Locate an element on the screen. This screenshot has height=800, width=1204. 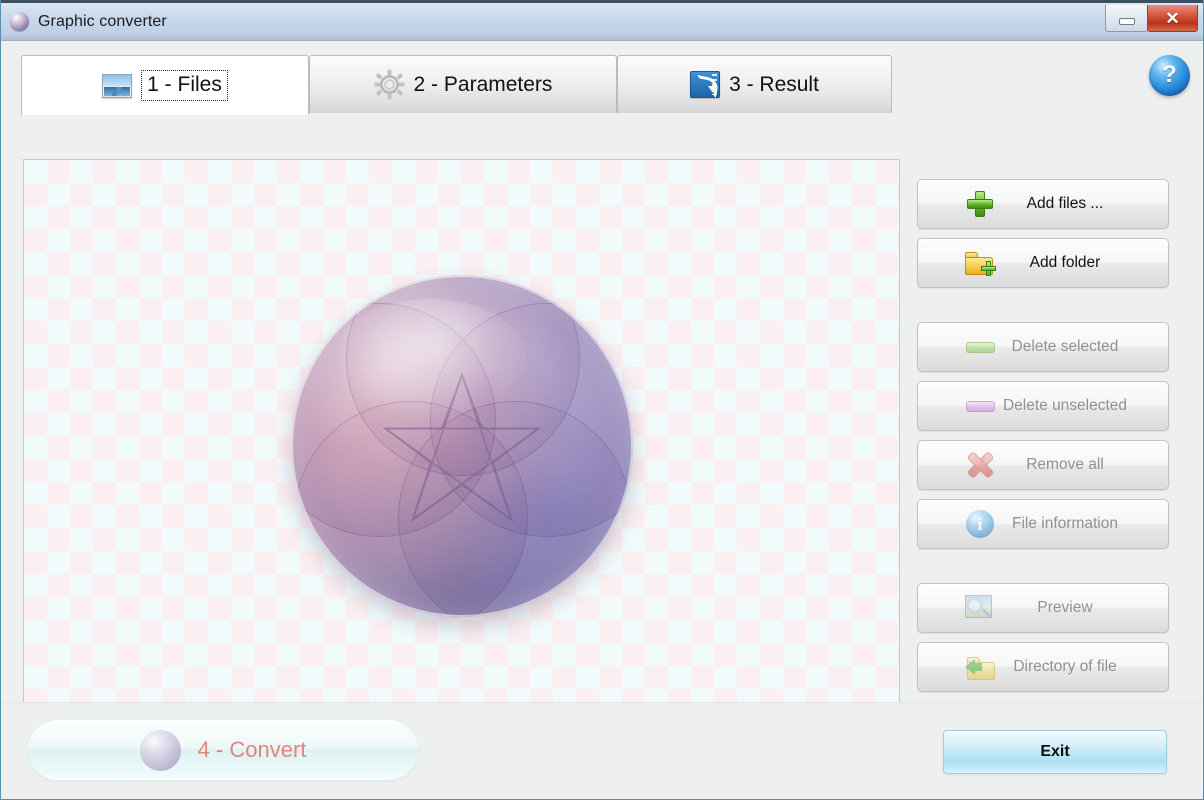
sphere-icon is located at coordinates (160, 750).